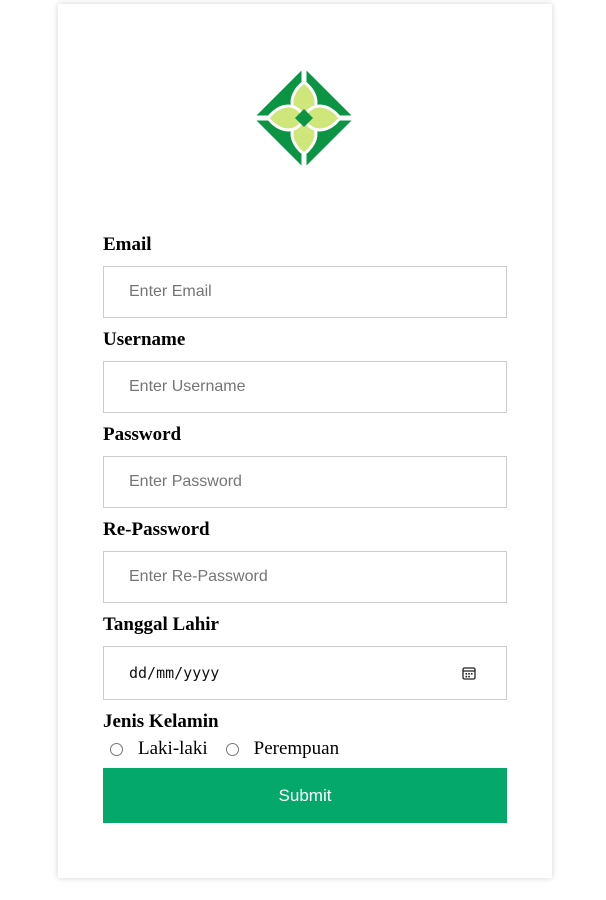 Image resolution: width=606 pixels, height=900 pixels. I want to click on gender-radio-male, so click(116, 749).